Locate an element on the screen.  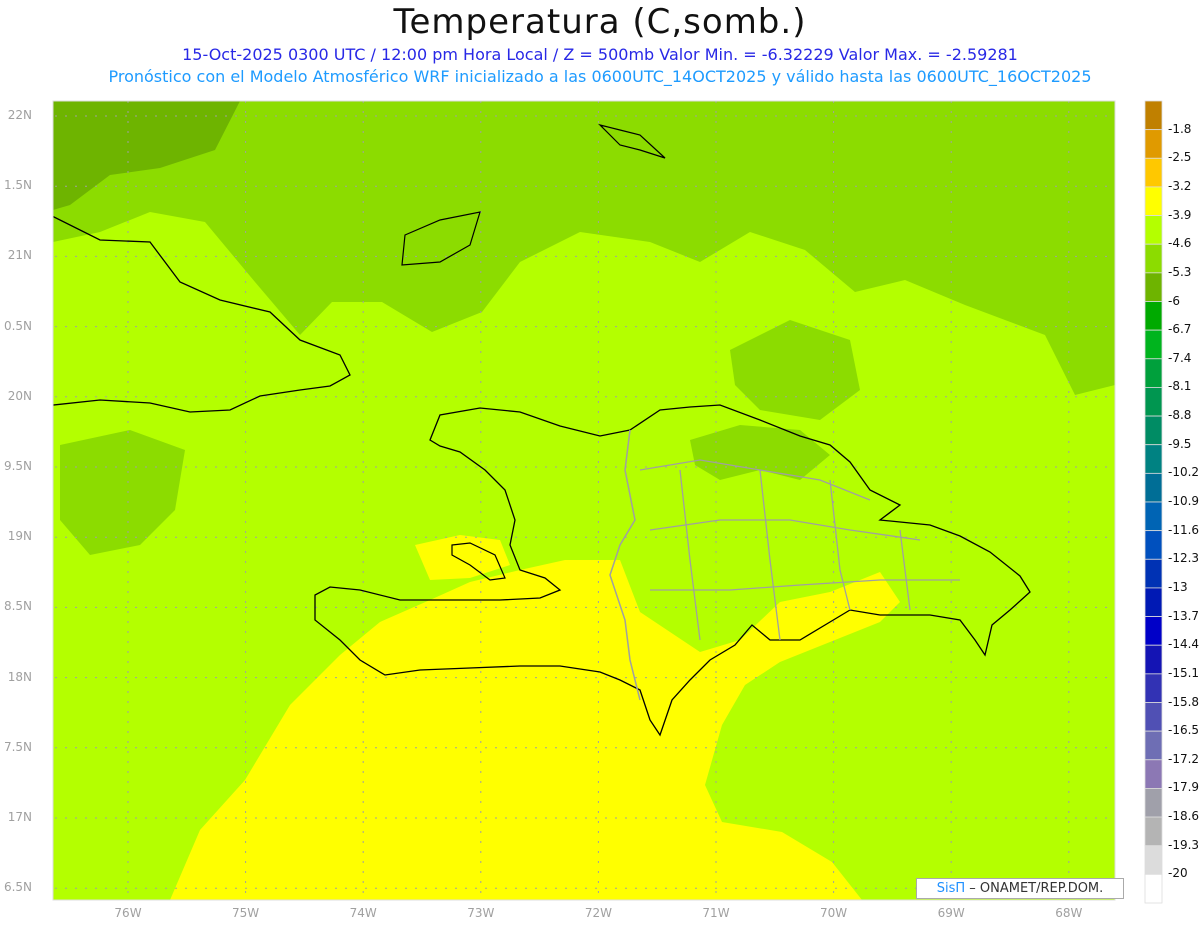
lat-label: 1.5N is located at coordinates (17, 185).